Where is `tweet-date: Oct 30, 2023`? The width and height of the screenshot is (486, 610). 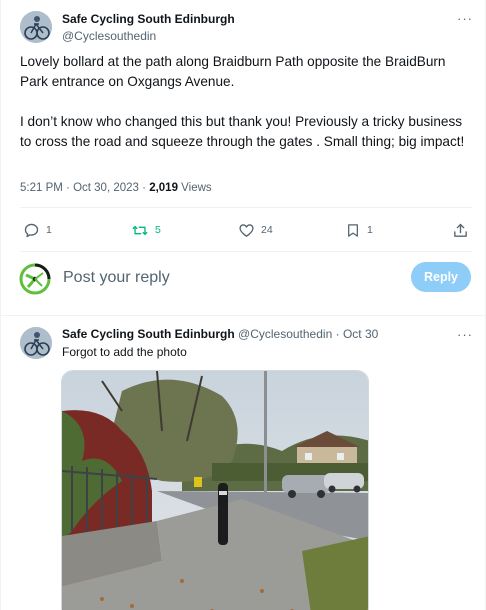
tweet-date: Oct 30, 2023 is located at coordinates (106, 188).